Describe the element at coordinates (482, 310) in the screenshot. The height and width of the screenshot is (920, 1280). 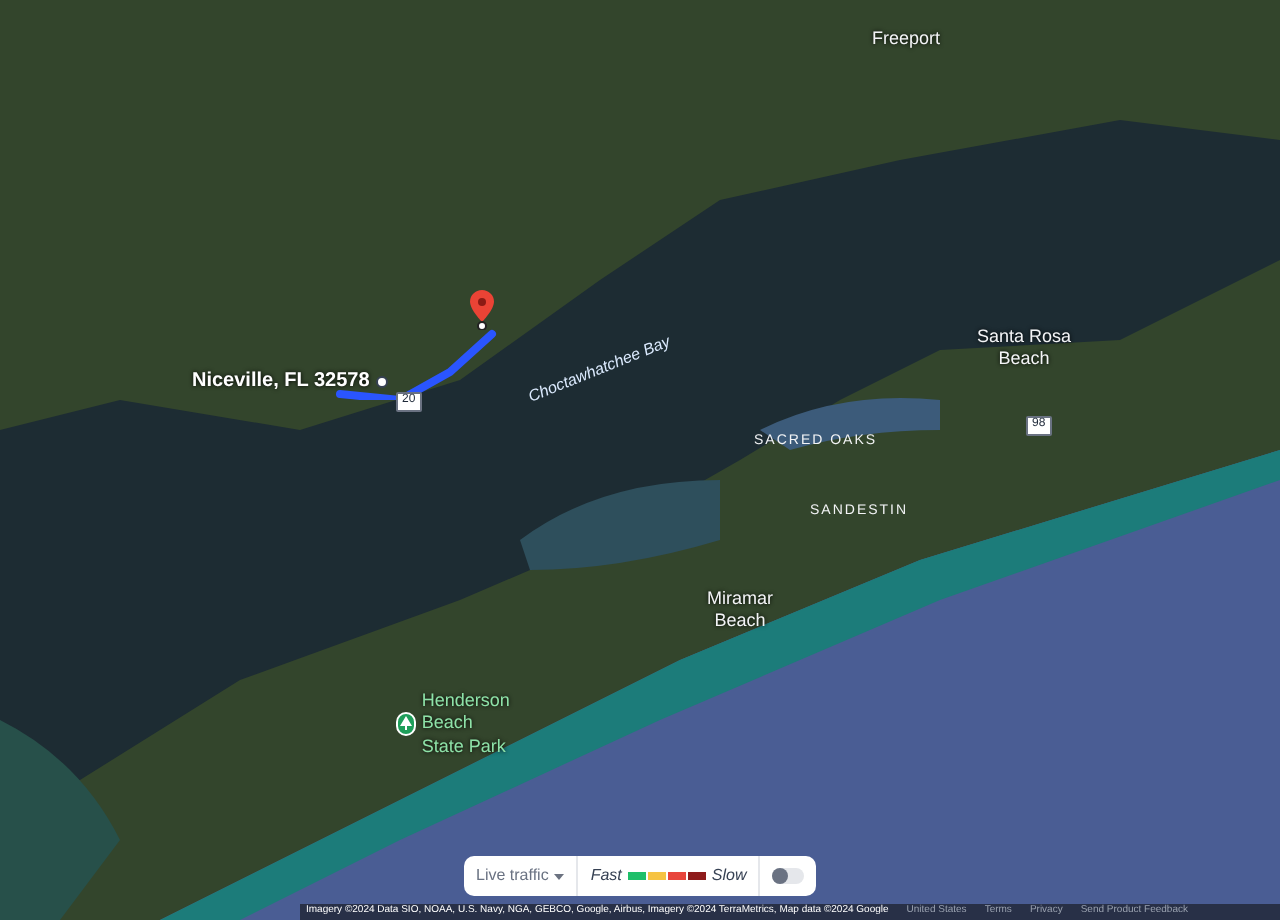
I see `map-pin-icon` at that location.